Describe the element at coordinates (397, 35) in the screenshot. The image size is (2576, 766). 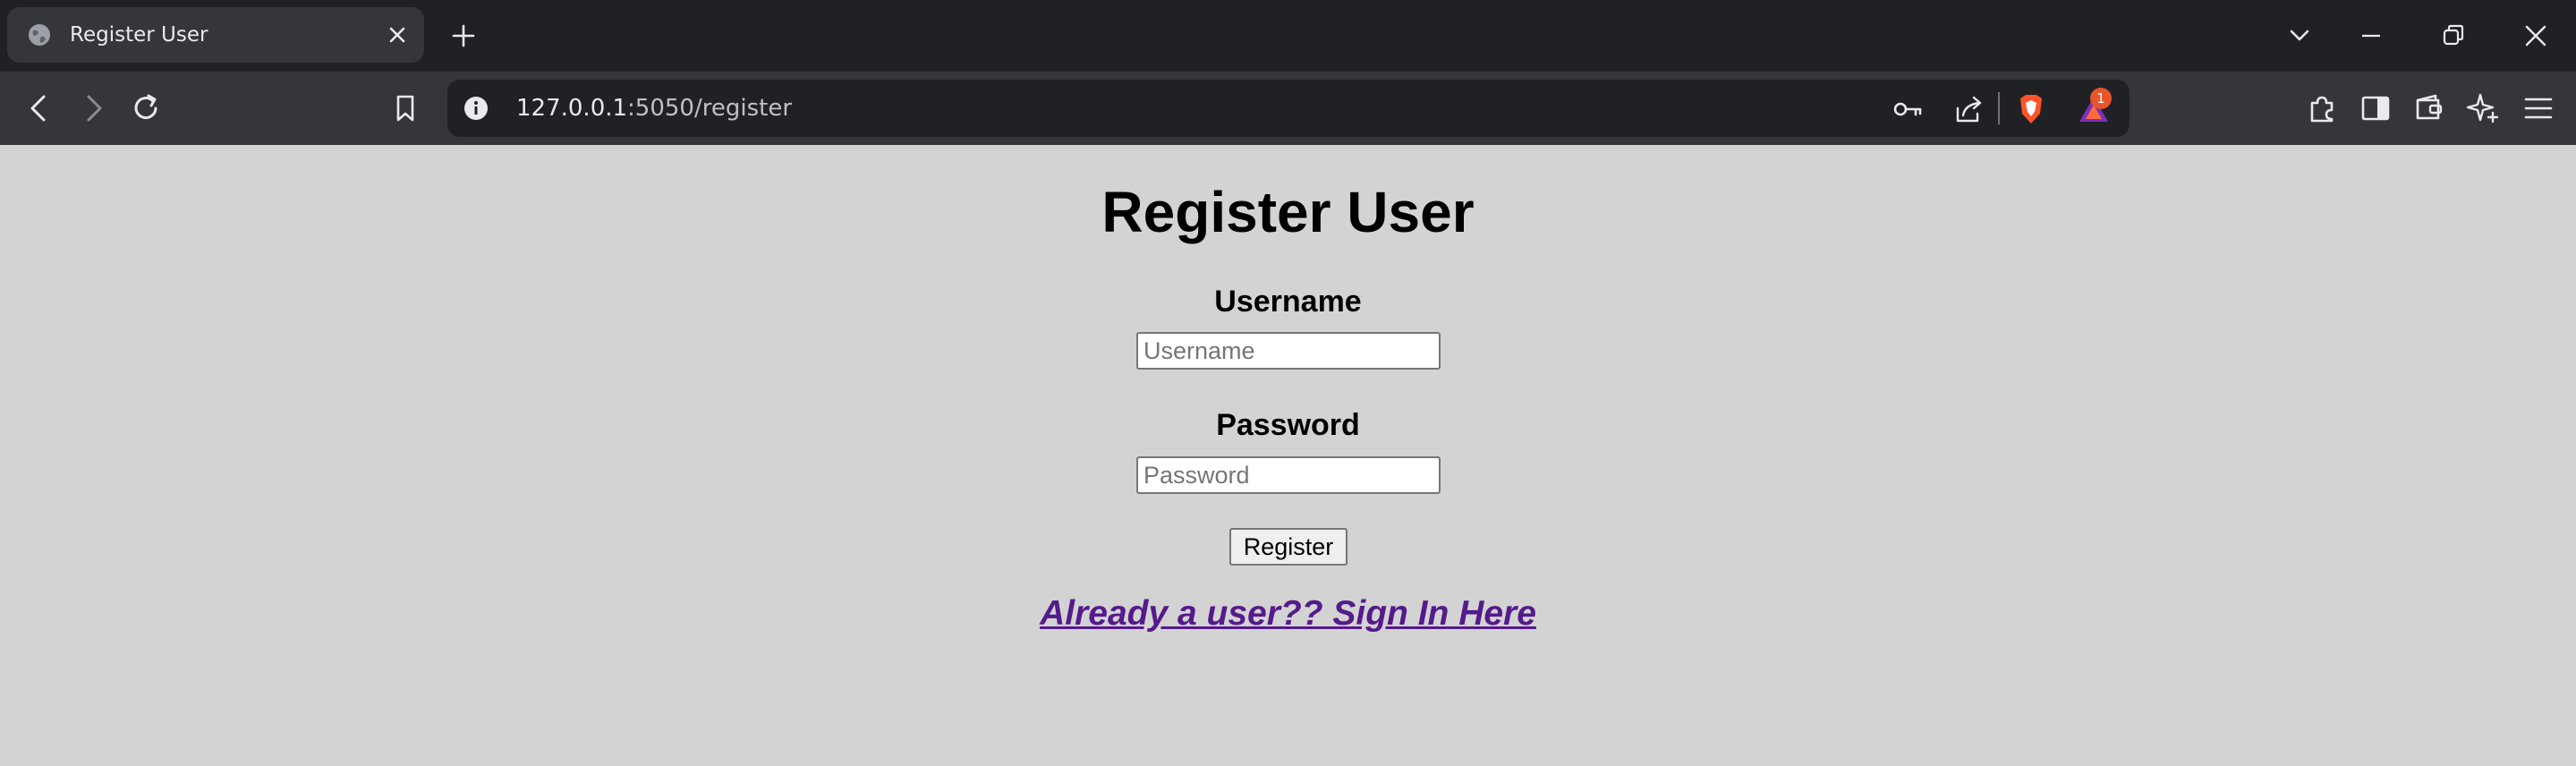
I see `close-tab-icon` at that location.